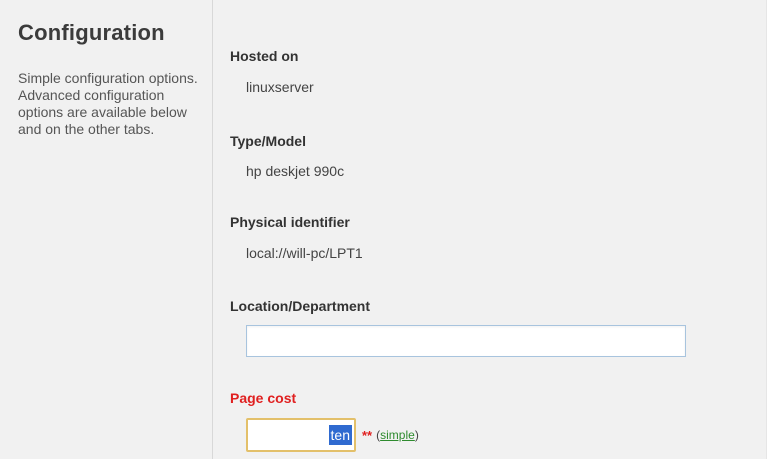 The height and width of the screenshot is (459, 768). What do you see at coordinates (340, 435) in the screenshot?
I see `page-cost-selected-text: ten` at bounding box center [340, 435].